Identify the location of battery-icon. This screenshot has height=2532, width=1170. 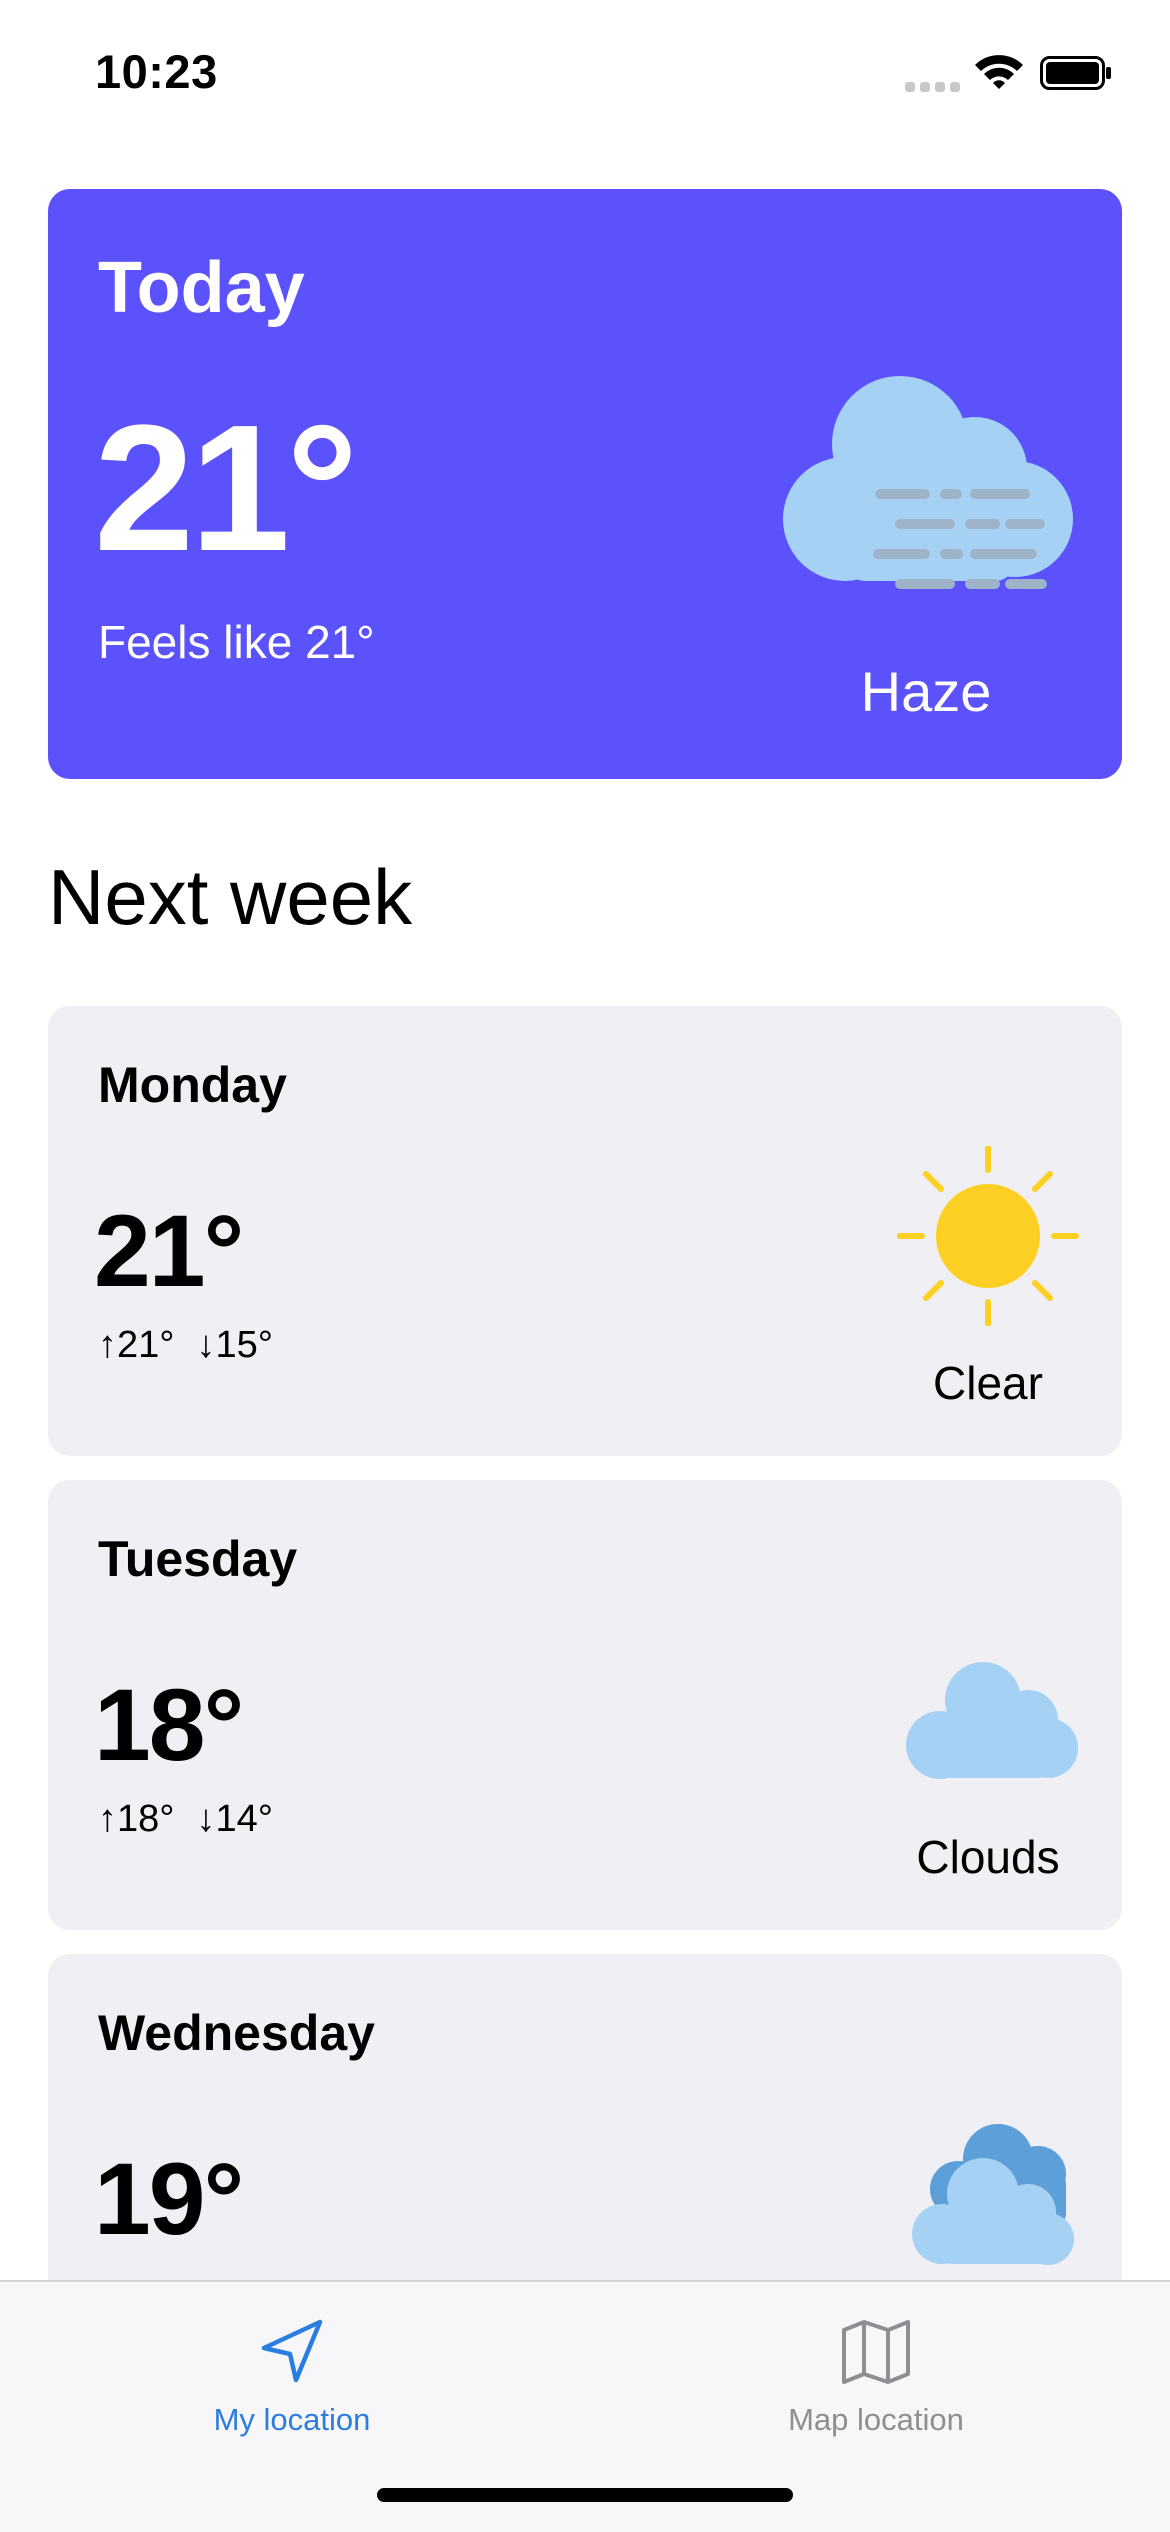
(1075, 73).